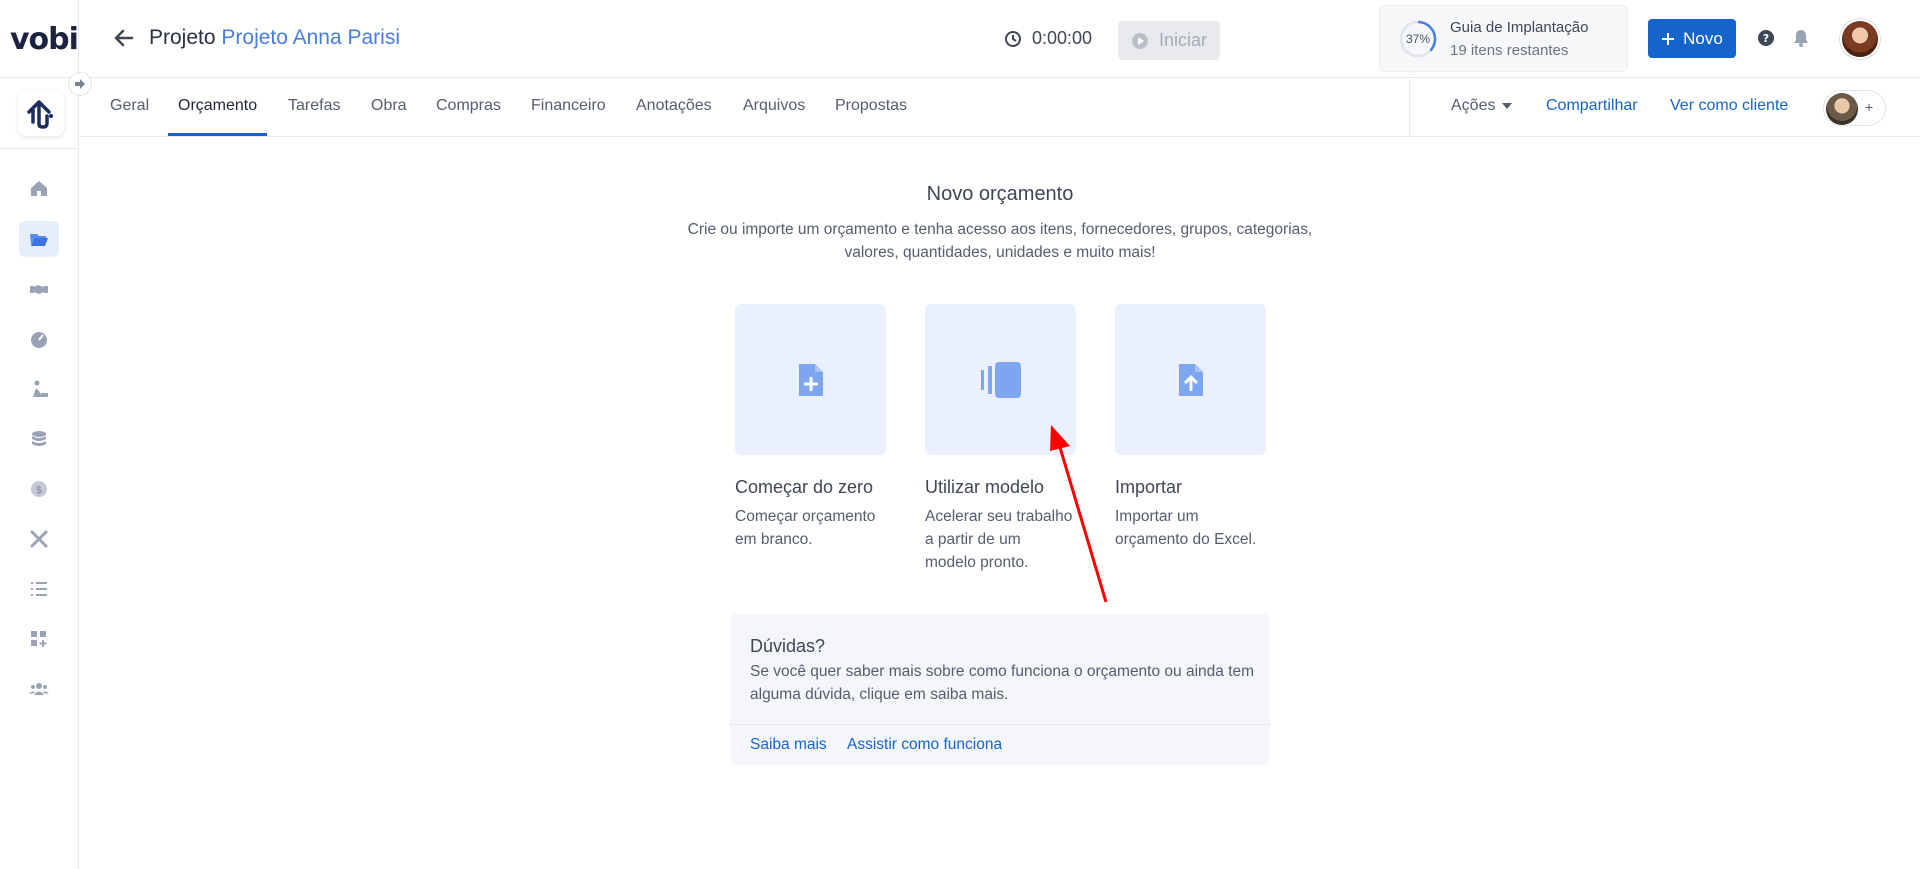  I want to click on tab-compras: Compras, so click(468, 106).